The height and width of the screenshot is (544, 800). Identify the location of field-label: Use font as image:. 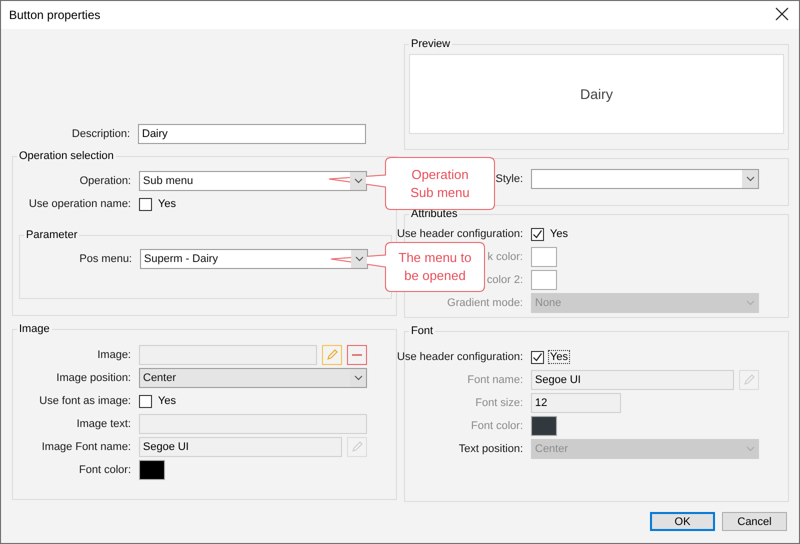
(85, 401).